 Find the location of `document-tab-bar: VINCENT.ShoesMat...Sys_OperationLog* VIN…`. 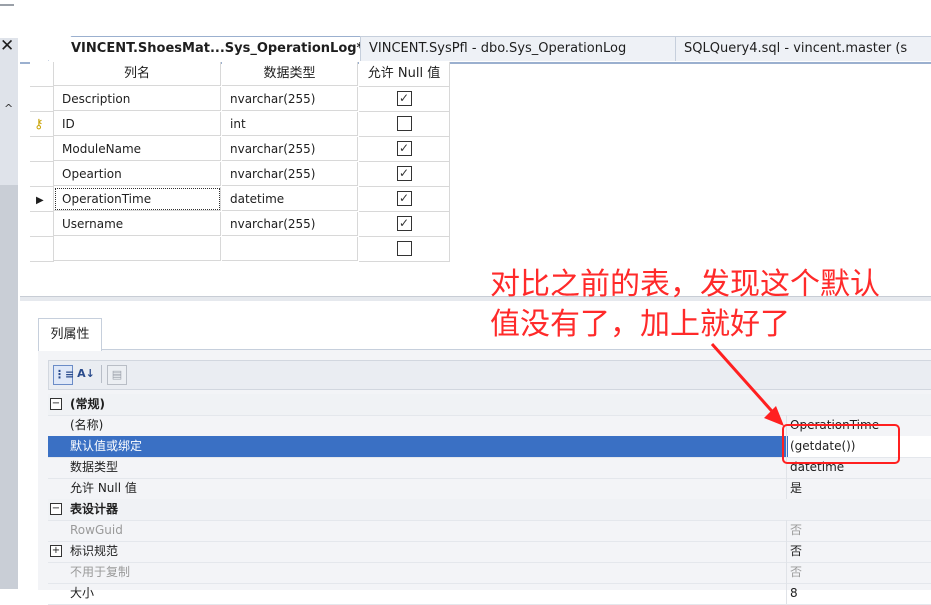

document-tab-bar: VINCENT.ShoesMat...Sys_OperationLog* VIN… is located at coordinates (475, 50).